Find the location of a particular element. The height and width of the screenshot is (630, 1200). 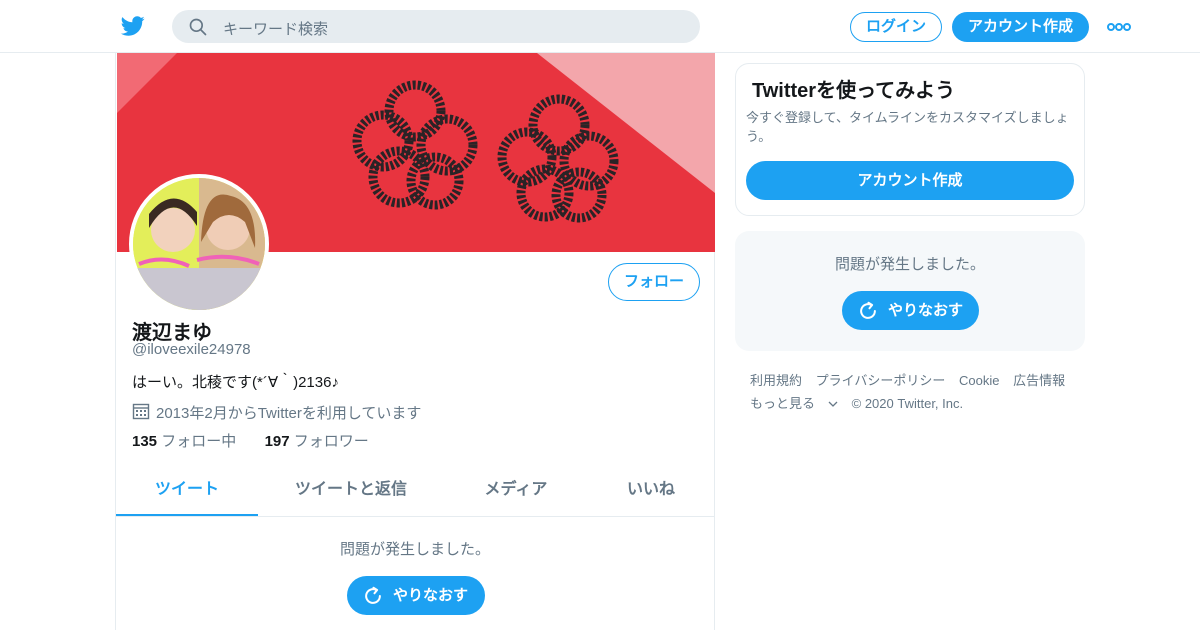

signup-card-text: 今すぐ登録して、タイムラインをカスタマイズしましょう。 is located at coordinates (907, 127).